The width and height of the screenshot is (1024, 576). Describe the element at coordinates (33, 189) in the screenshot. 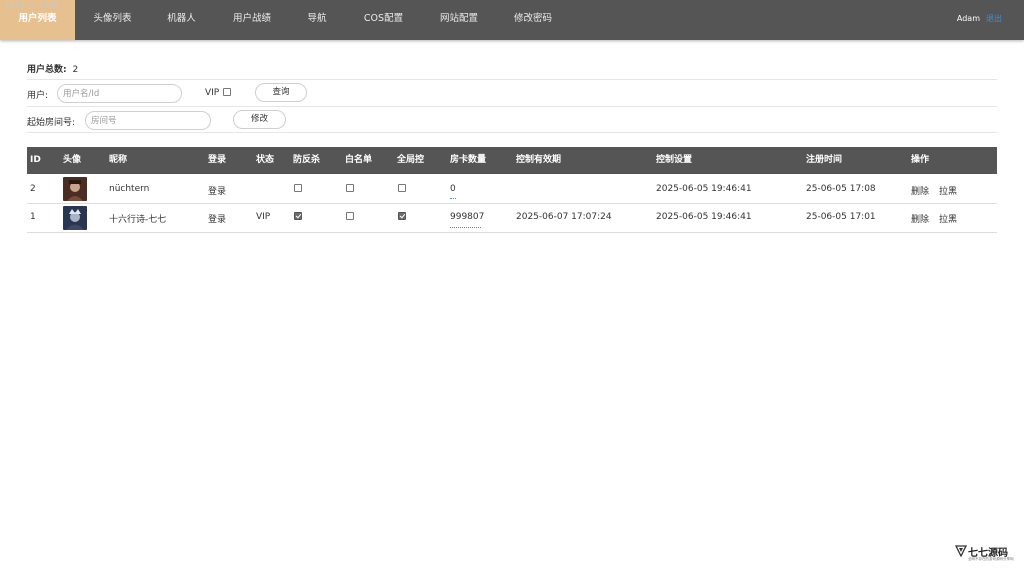

I see `row-id: 2` at that location.